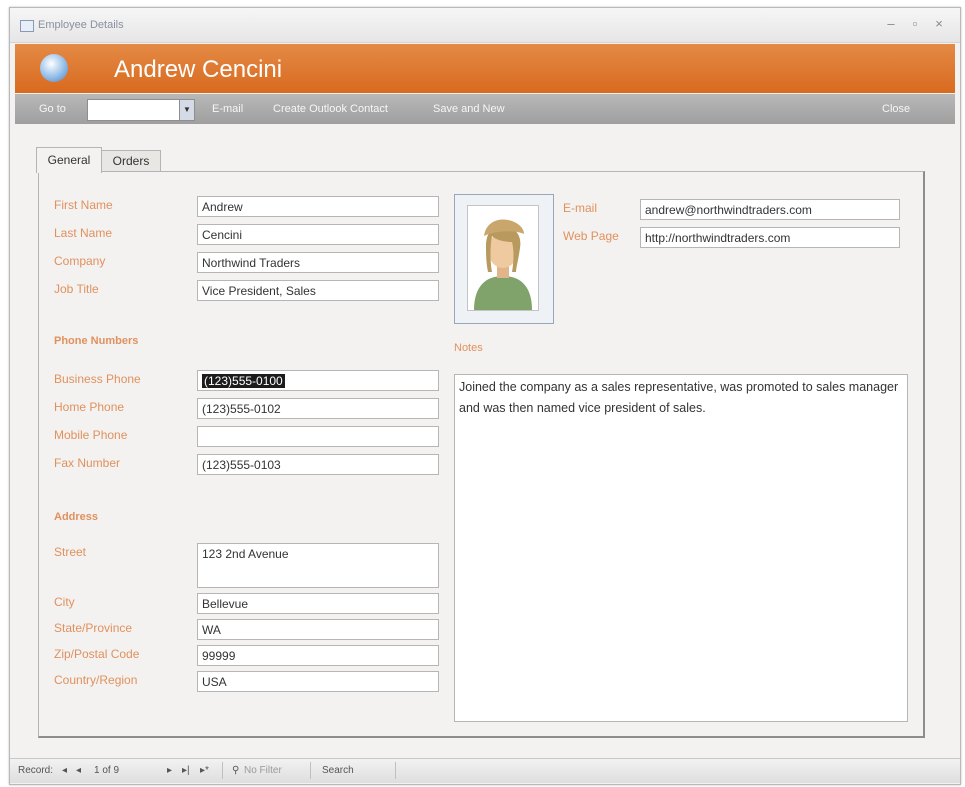 The height and width of the screenshot is (787, 965). Describe the element at coordinates (204, 770) in the screenshot. I see `new-record-button: ▸*` at that location.